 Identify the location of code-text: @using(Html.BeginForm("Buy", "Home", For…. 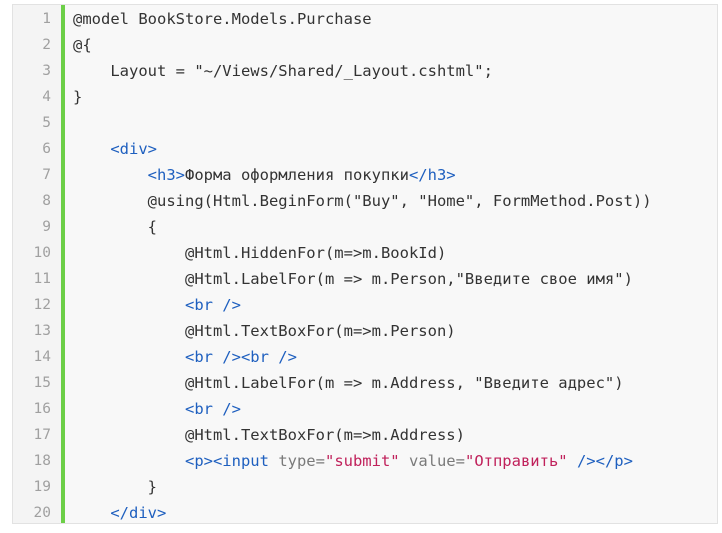
(362, 201).